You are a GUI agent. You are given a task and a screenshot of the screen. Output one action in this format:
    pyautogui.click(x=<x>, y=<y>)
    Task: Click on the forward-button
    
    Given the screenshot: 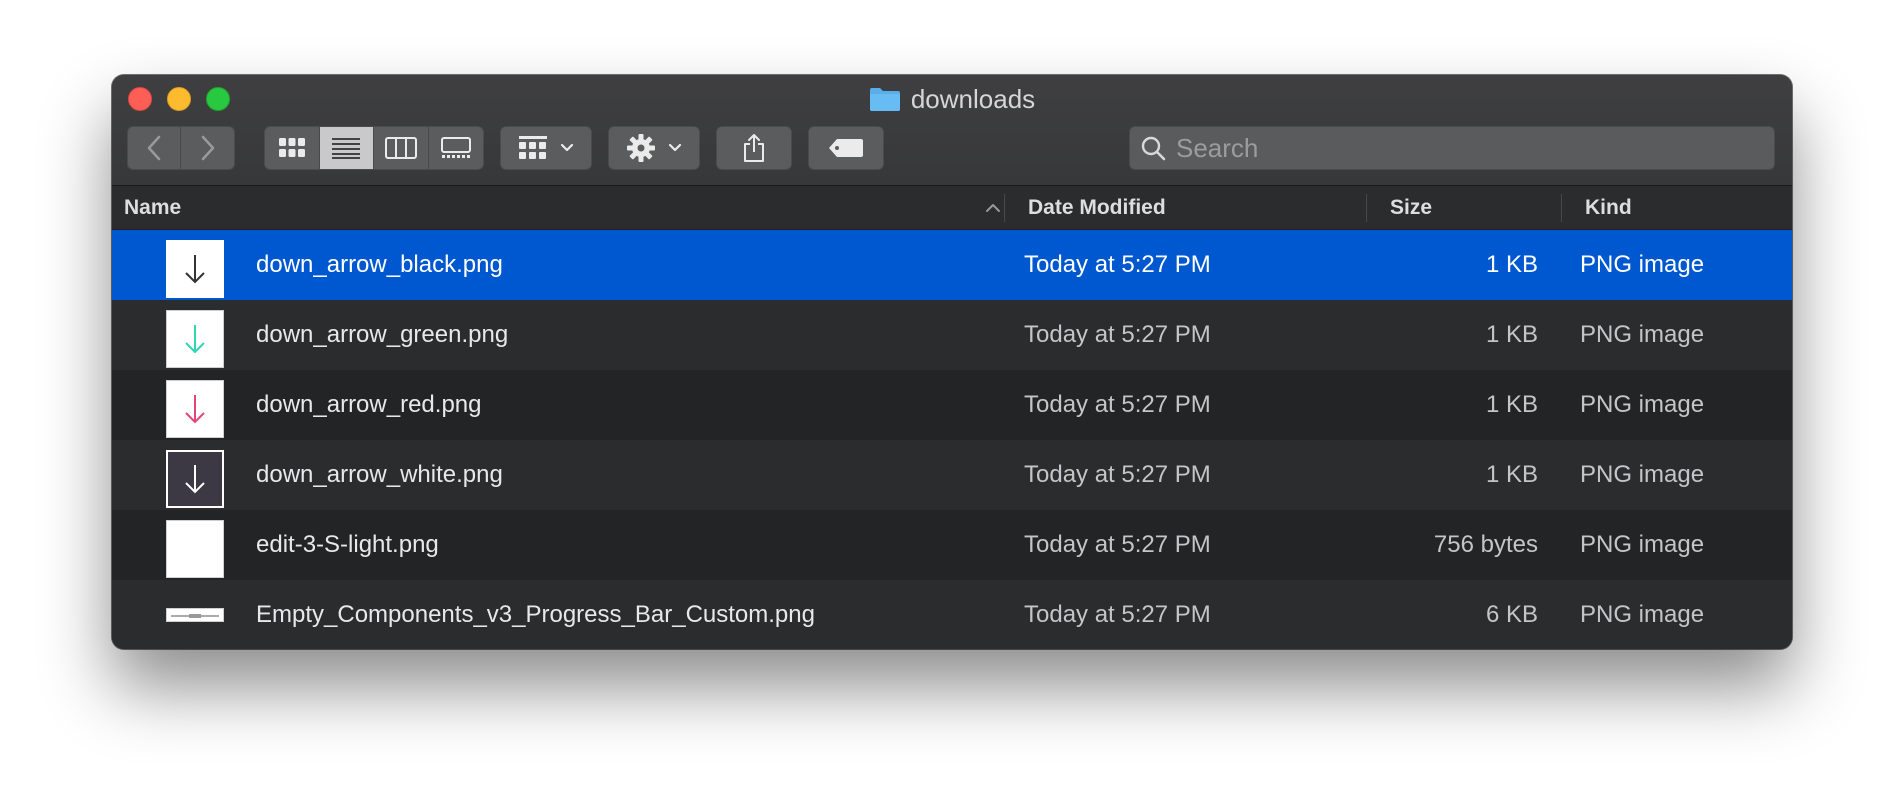 What is the action you would take?
    pyautogui.click(x=207, y=148)
    